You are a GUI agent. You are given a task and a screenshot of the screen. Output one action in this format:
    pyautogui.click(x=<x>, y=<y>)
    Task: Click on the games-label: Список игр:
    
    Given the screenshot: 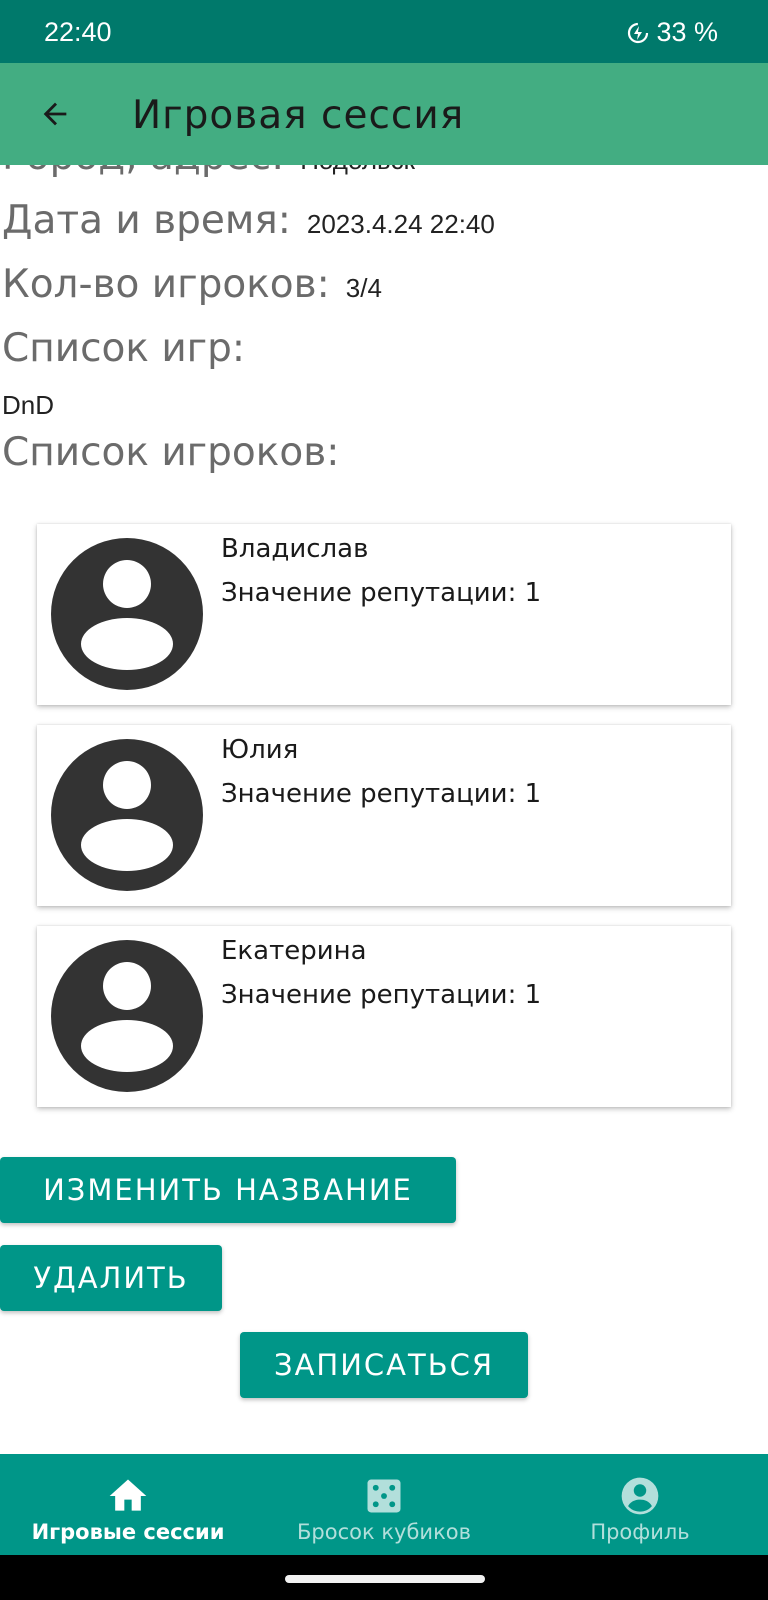 What is the action you would take?
    pyautogui.click(x=124, y=348)
    